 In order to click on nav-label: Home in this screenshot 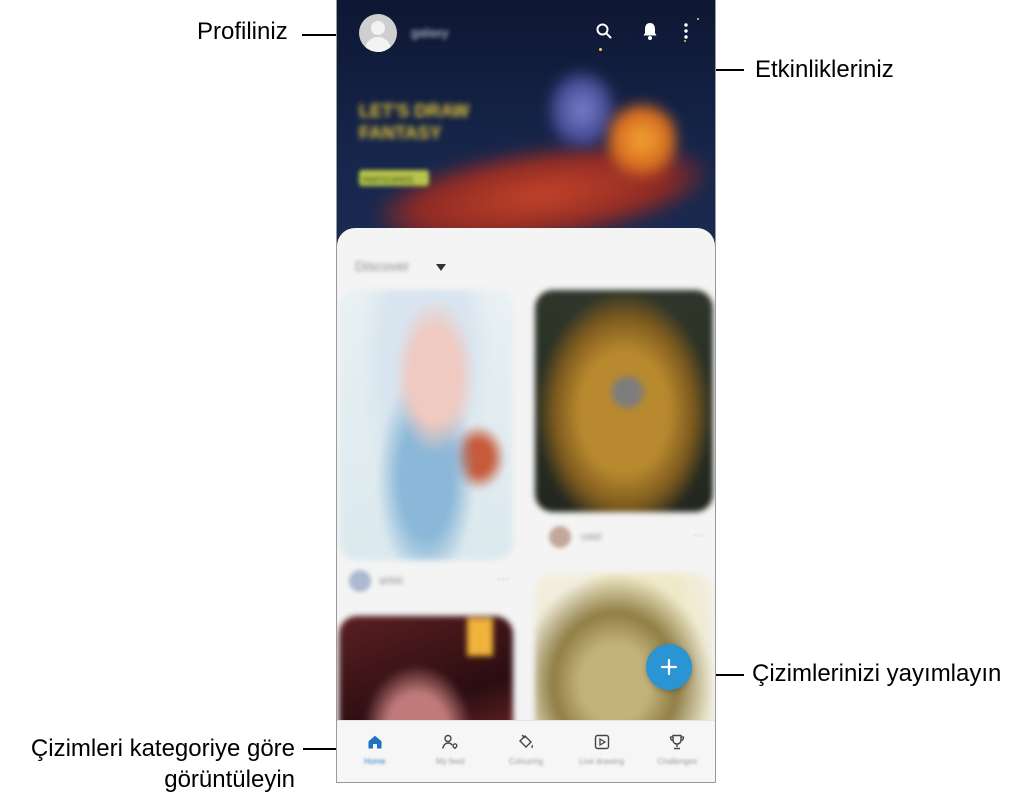, I will do `click(375, 761)`.